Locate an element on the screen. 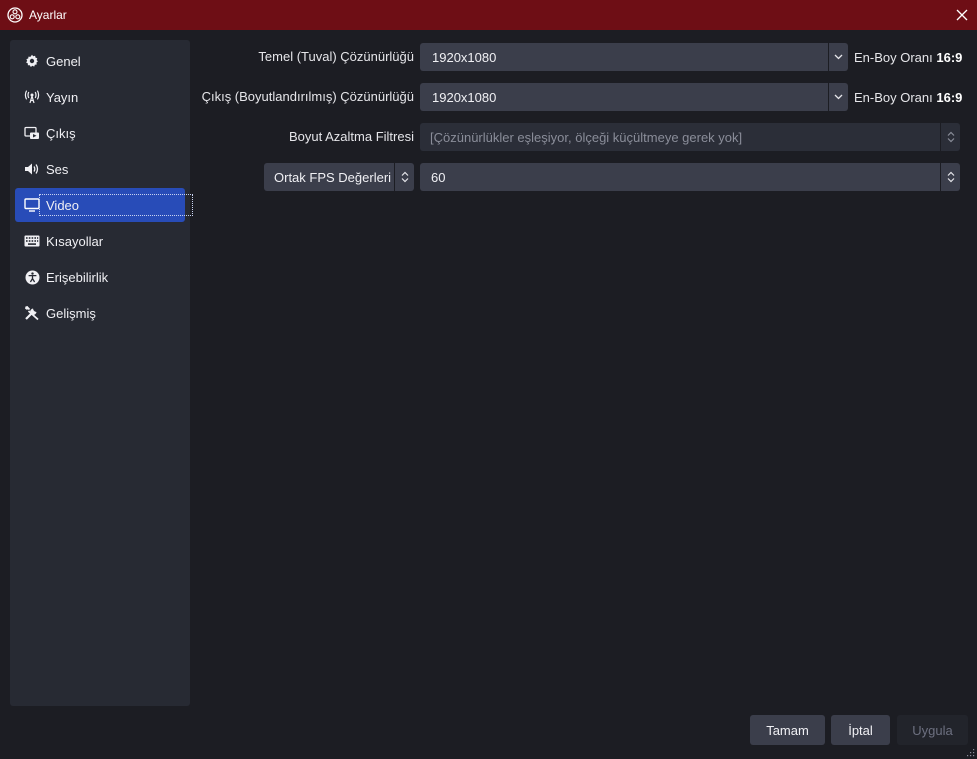 This screenshot has width=977, height=759. resize-grip-icon is located at coordinates (970, 752).